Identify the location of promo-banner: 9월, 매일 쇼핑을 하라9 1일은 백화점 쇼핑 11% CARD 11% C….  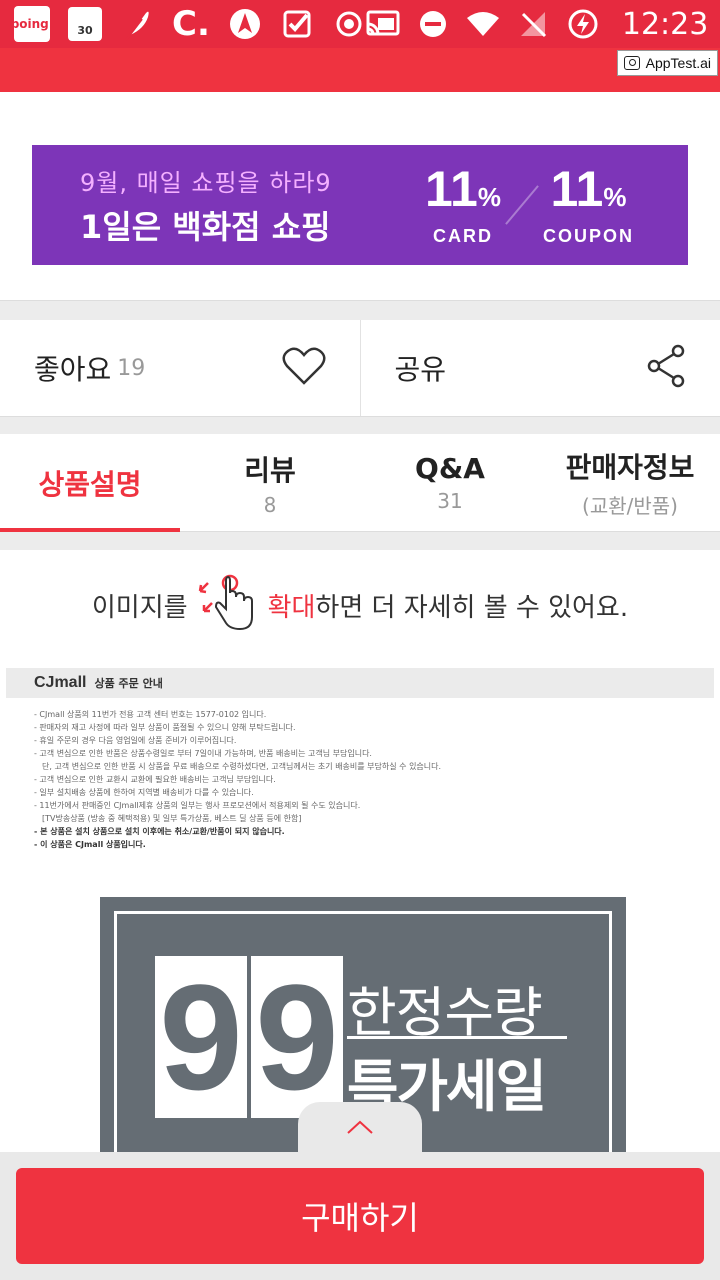
(360, 205).